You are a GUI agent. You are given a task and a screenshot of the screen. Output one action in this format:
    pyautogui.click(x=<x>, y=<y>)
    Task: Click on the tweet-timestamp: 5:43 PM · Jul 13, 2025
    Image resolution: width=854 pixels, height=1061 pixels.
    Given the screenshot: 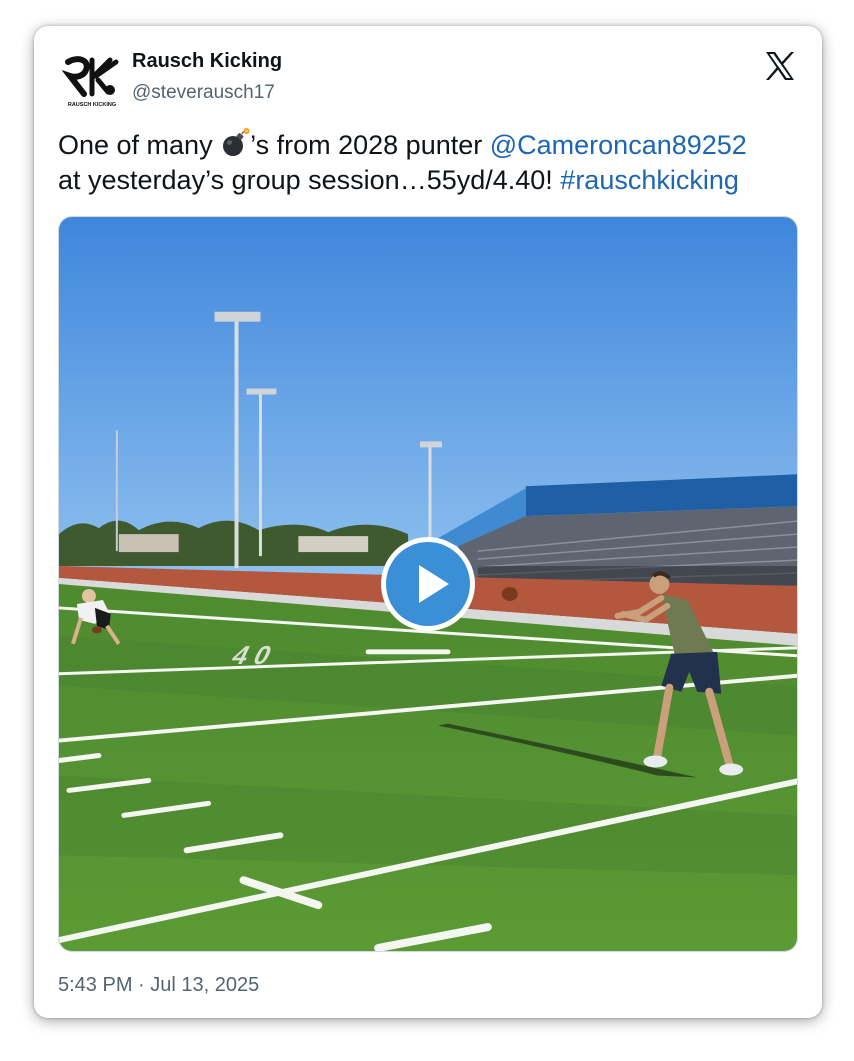 What is the action you would take?
    pyautogui.click(x=158, y=985)
    